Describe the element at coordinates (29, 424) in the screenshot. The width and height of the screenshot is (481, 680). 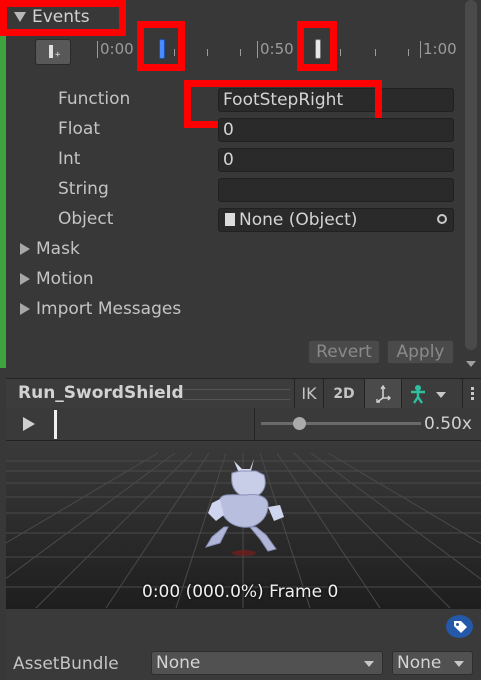
I see `play-icon` at that location.